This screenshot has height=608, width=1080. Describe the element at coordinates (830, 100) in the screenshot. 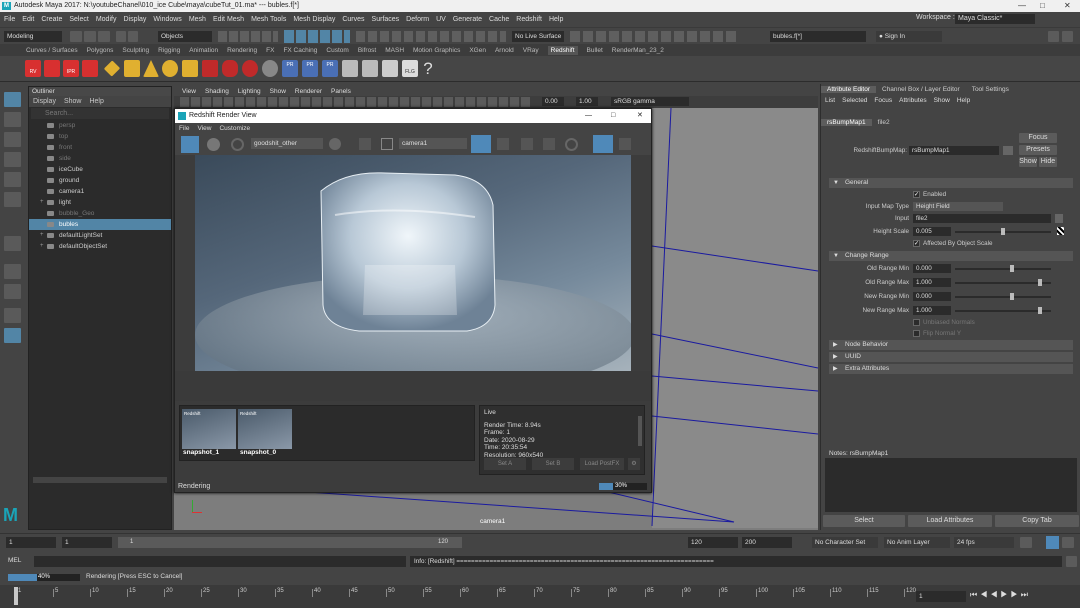

I see `attr-menu-list: List` at that location.